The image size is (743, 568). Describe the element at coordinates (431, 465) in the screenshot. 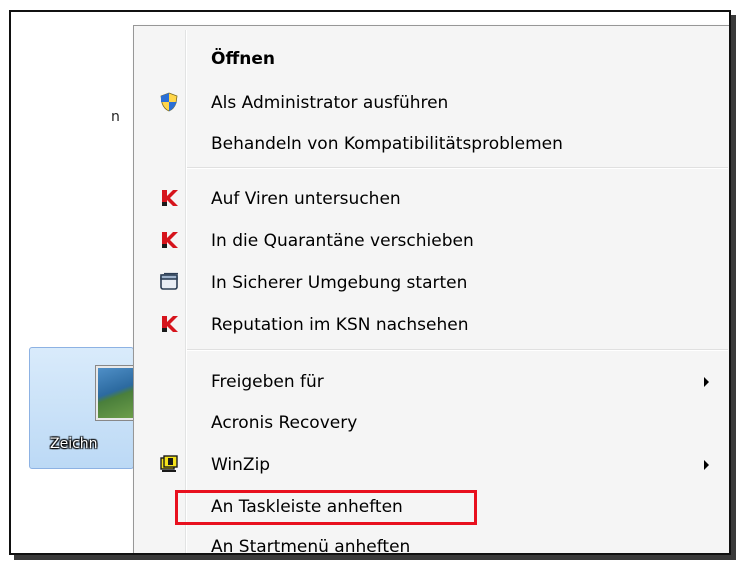

I see `menu-item-winzip: WinZip` at that location.